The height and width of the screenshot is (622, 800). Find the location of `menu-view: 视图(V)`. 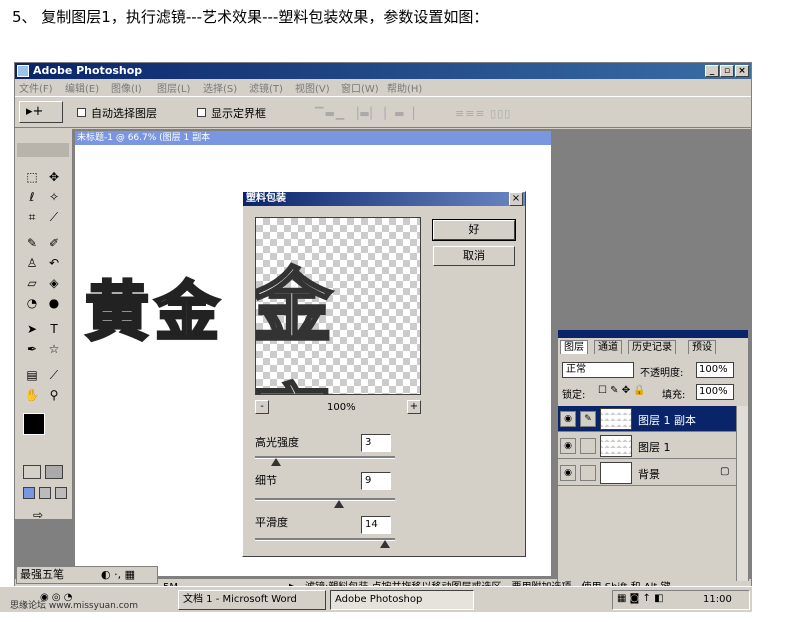

menu-view: 视图(V) is located at coordinates (312, 87).